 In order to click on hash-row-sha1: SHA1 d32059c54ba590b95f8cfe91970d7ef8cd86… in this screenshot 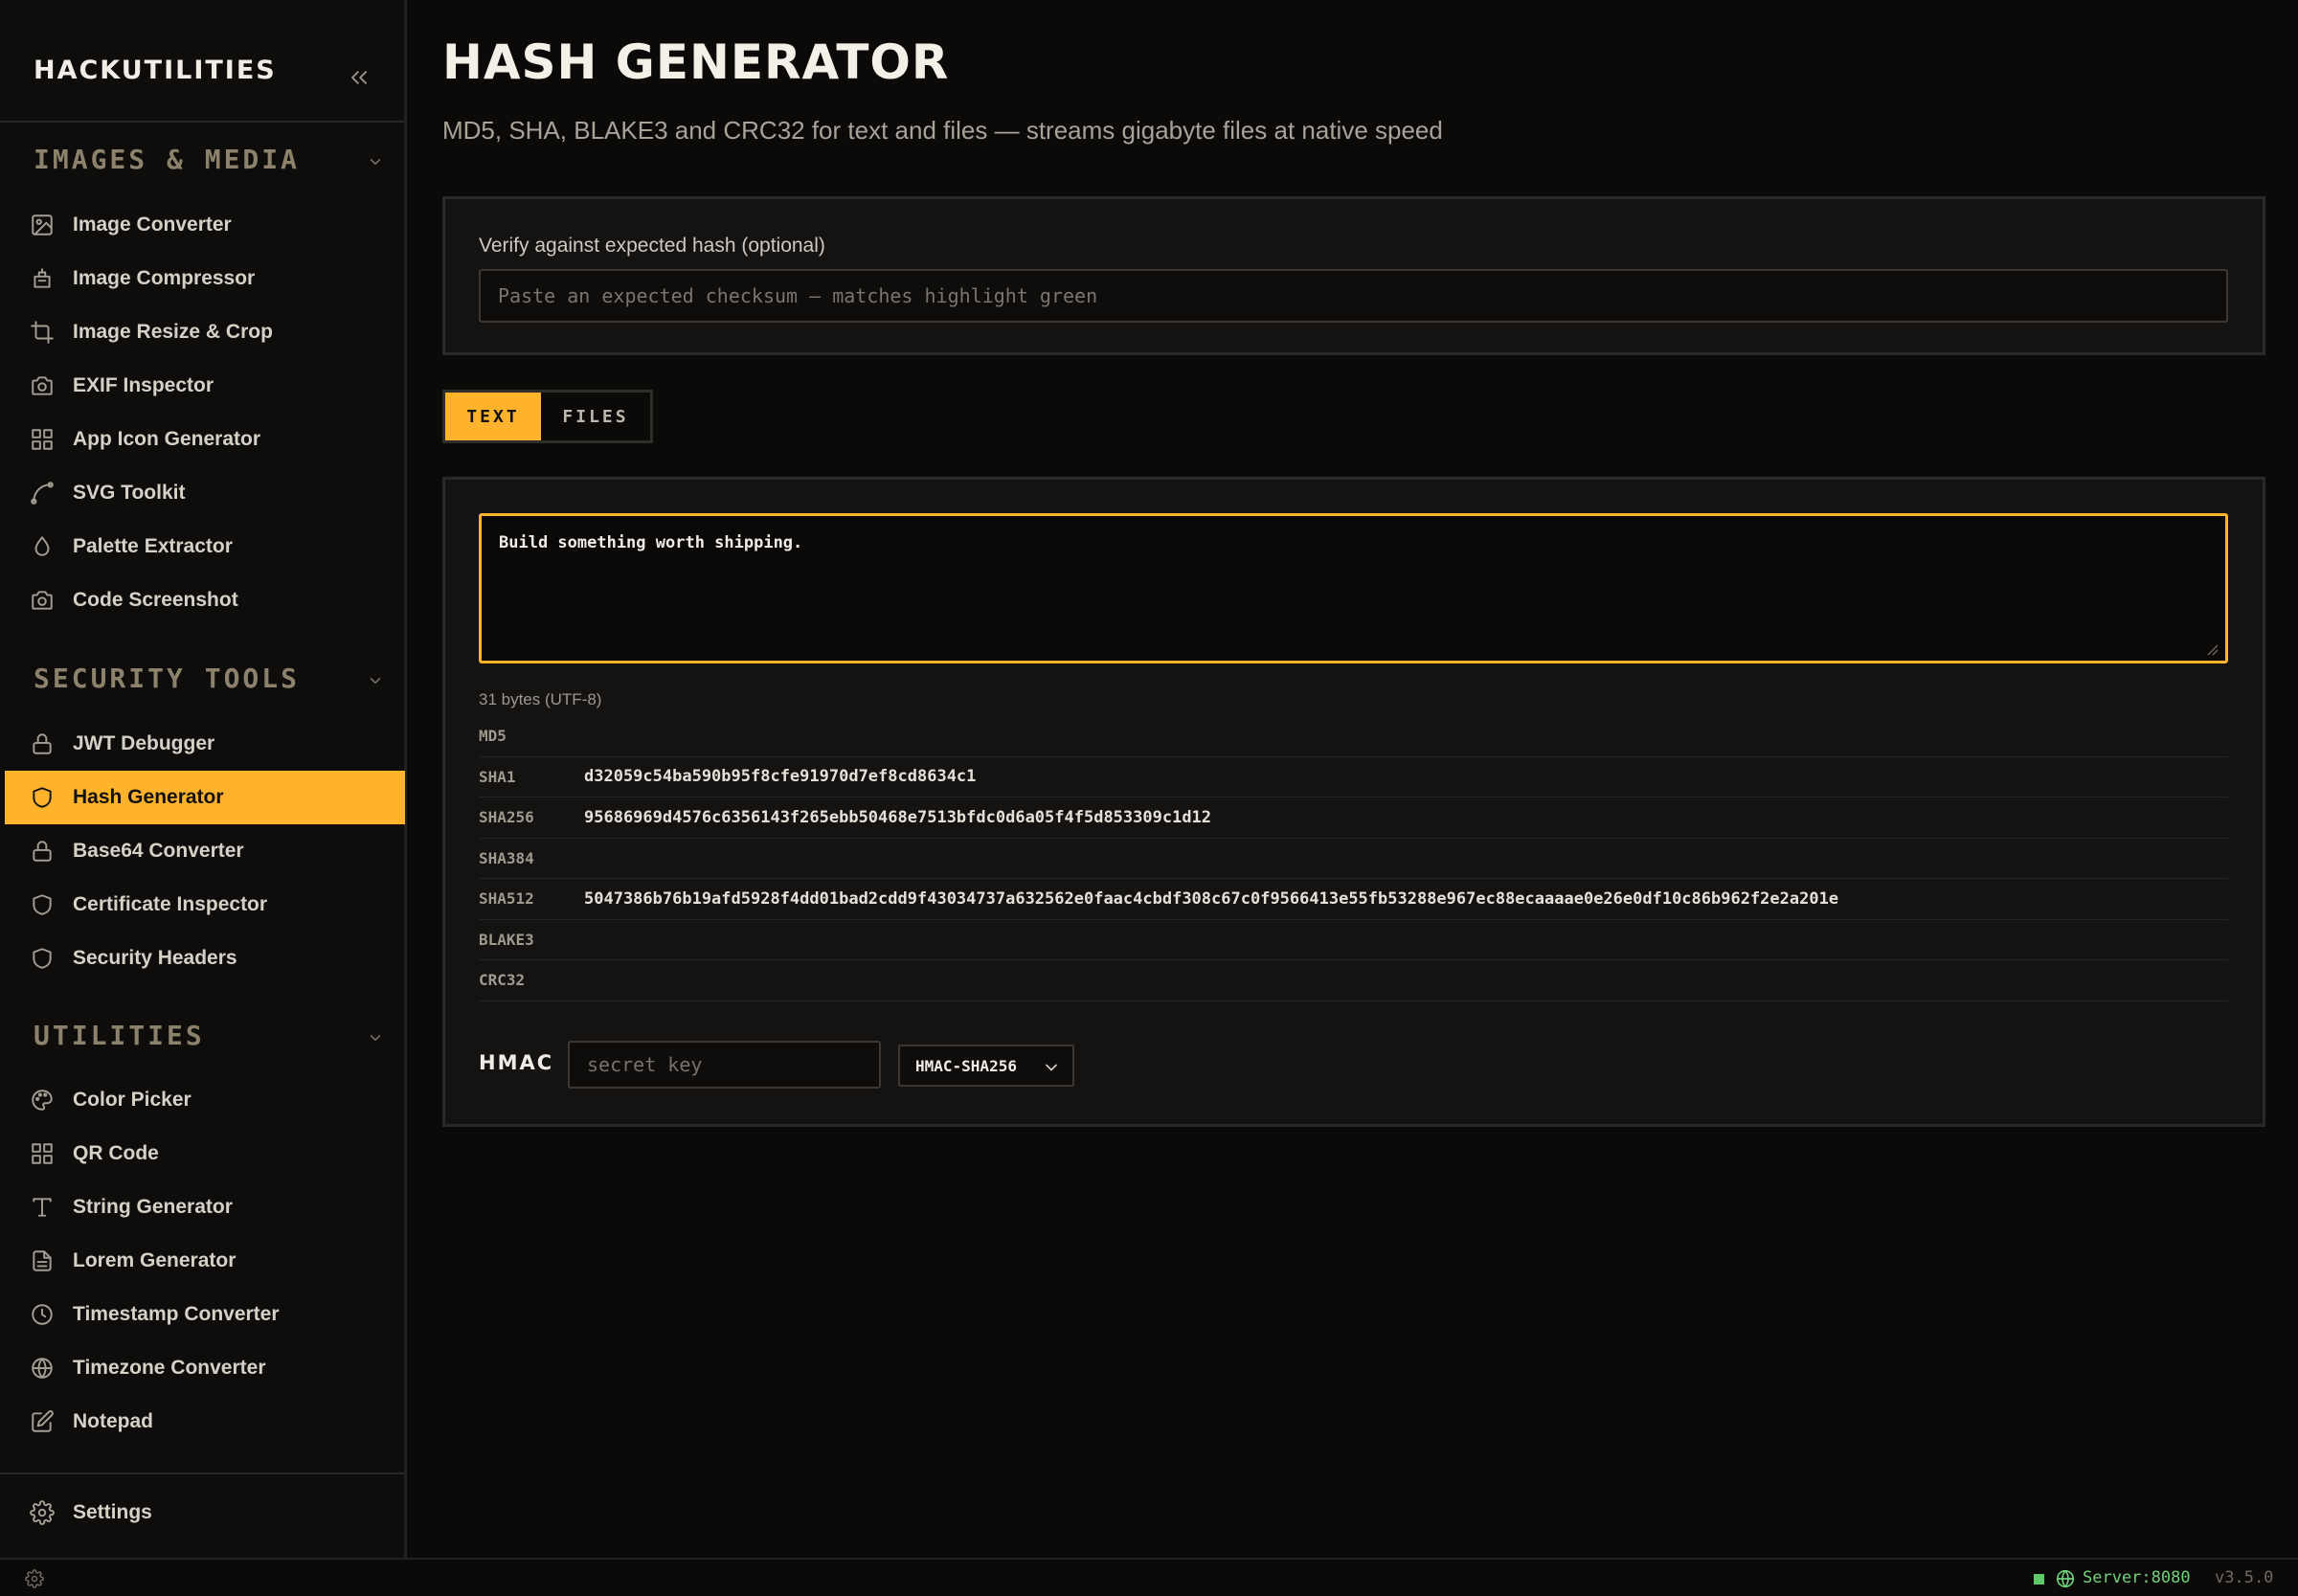, I will do `click(1354, 777)`.